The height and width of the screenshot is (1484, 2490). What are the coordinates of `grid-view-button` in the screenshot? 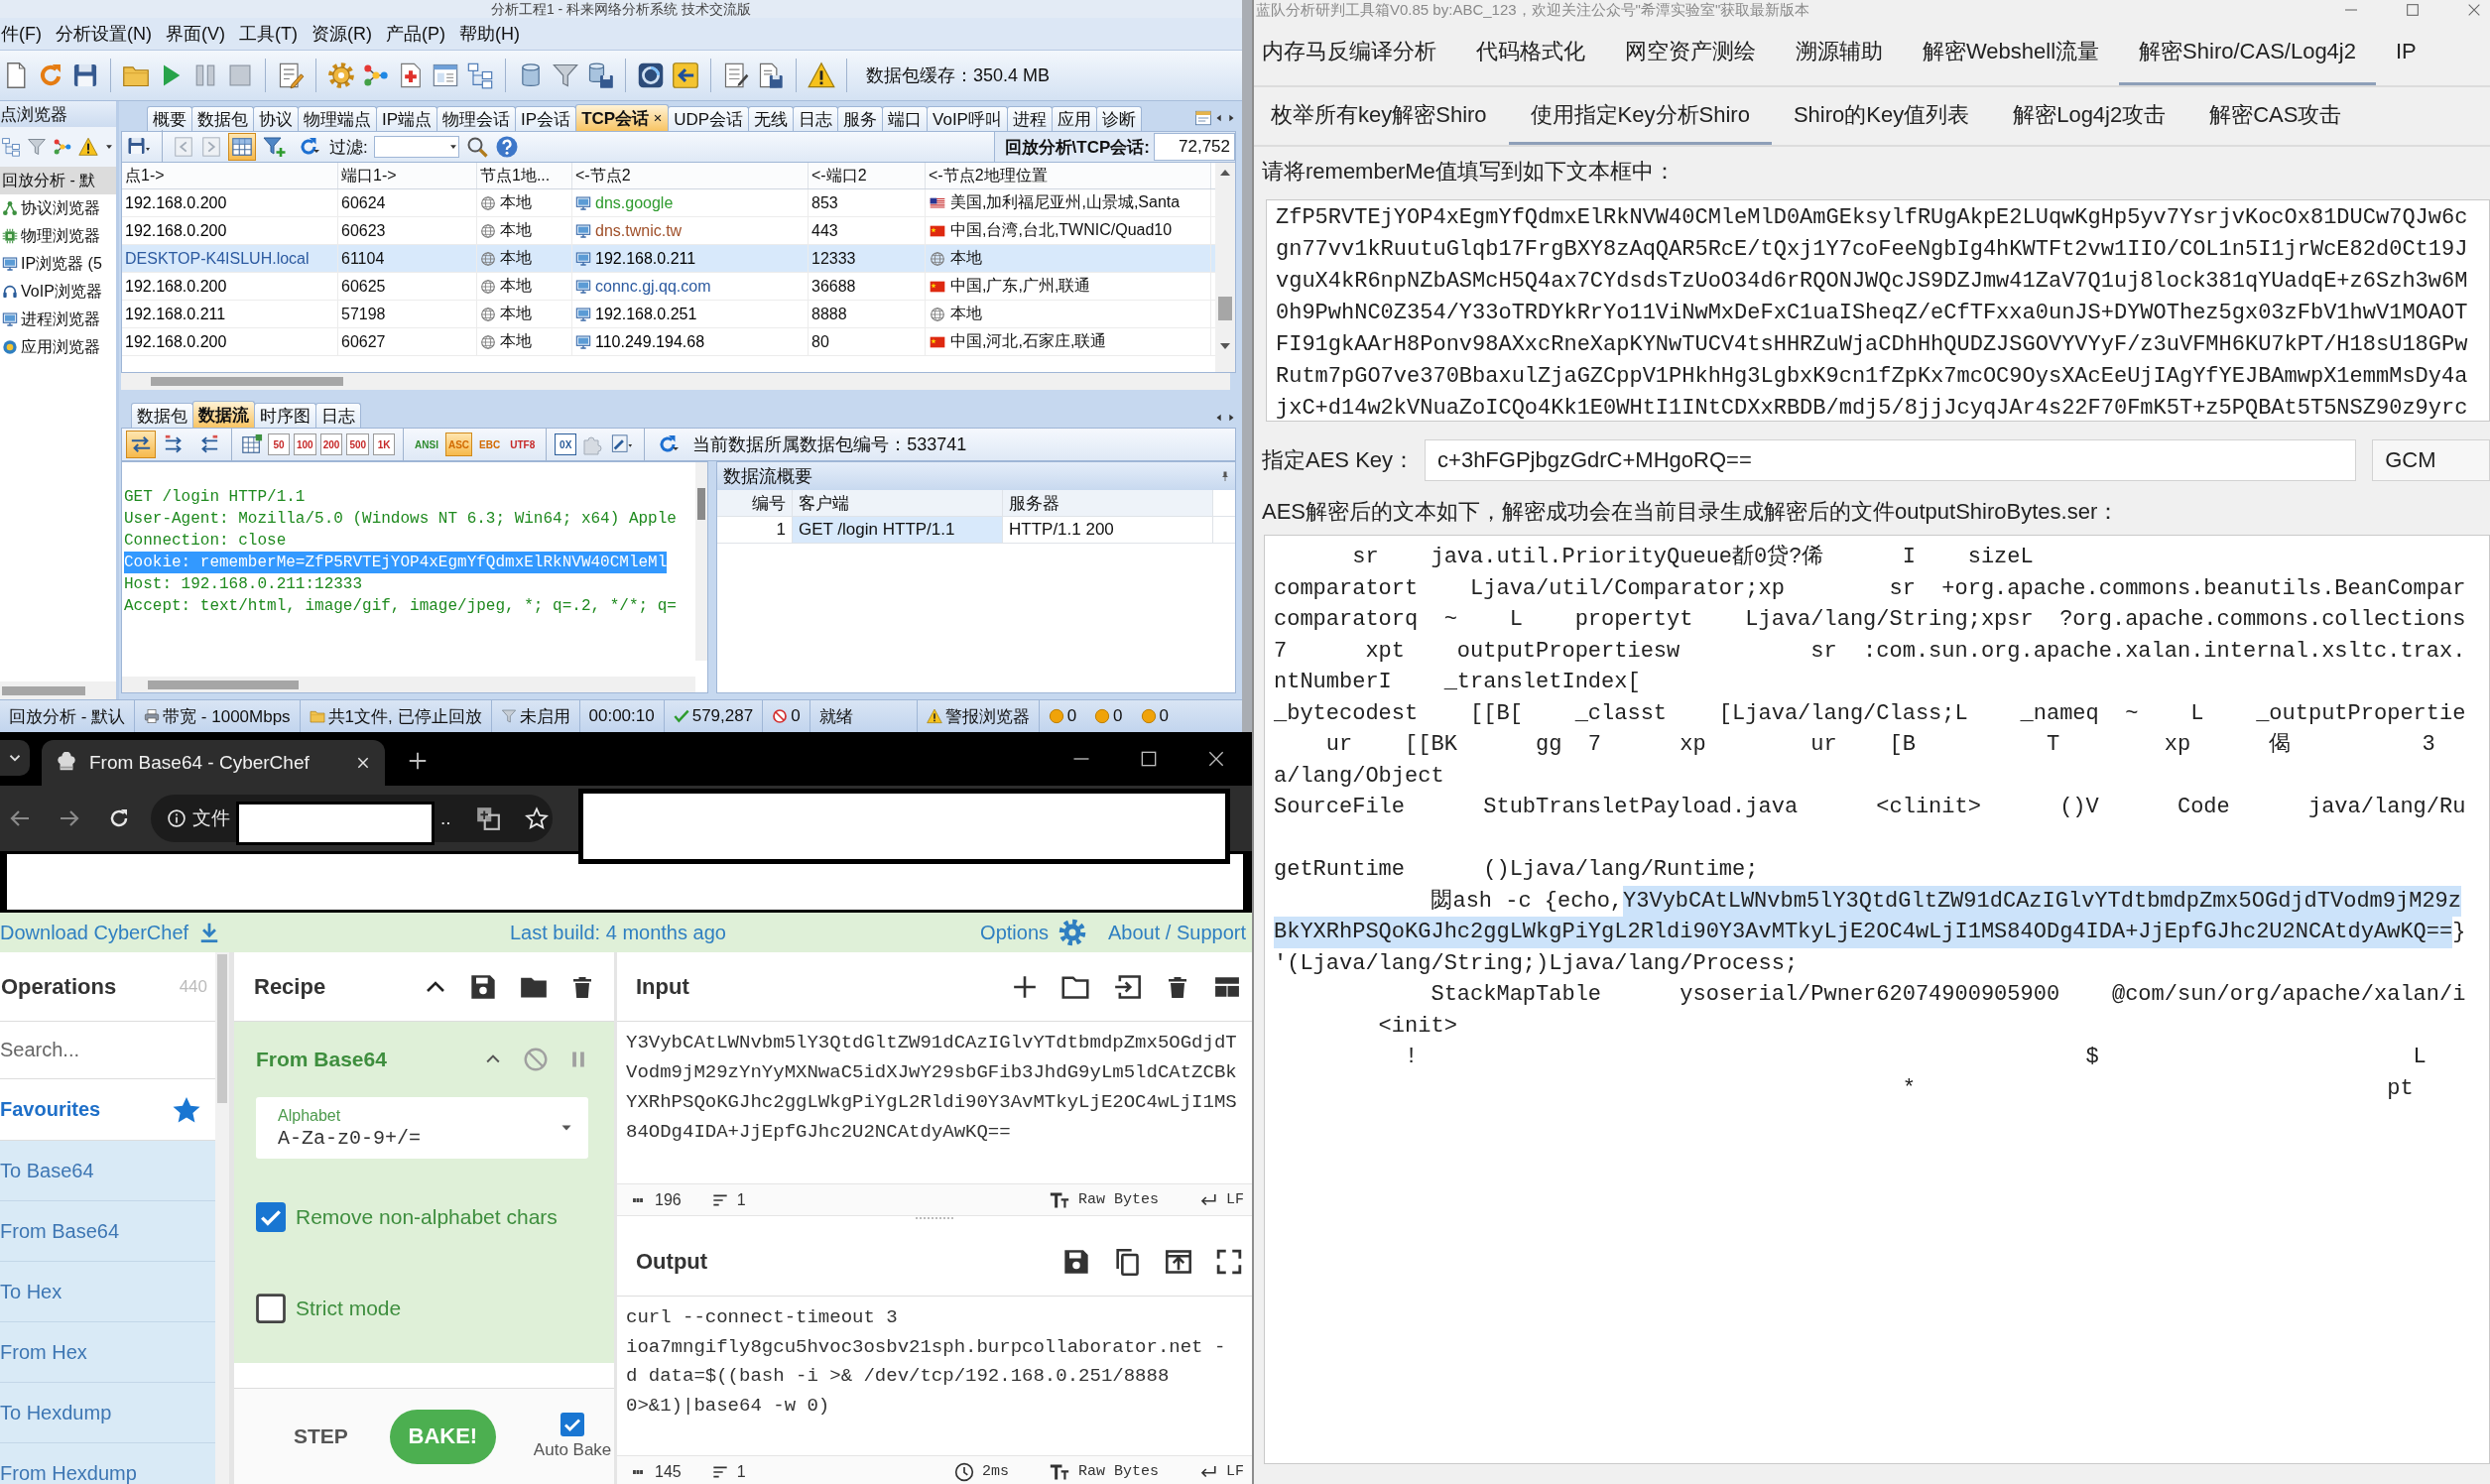 It's located at (242, 147).